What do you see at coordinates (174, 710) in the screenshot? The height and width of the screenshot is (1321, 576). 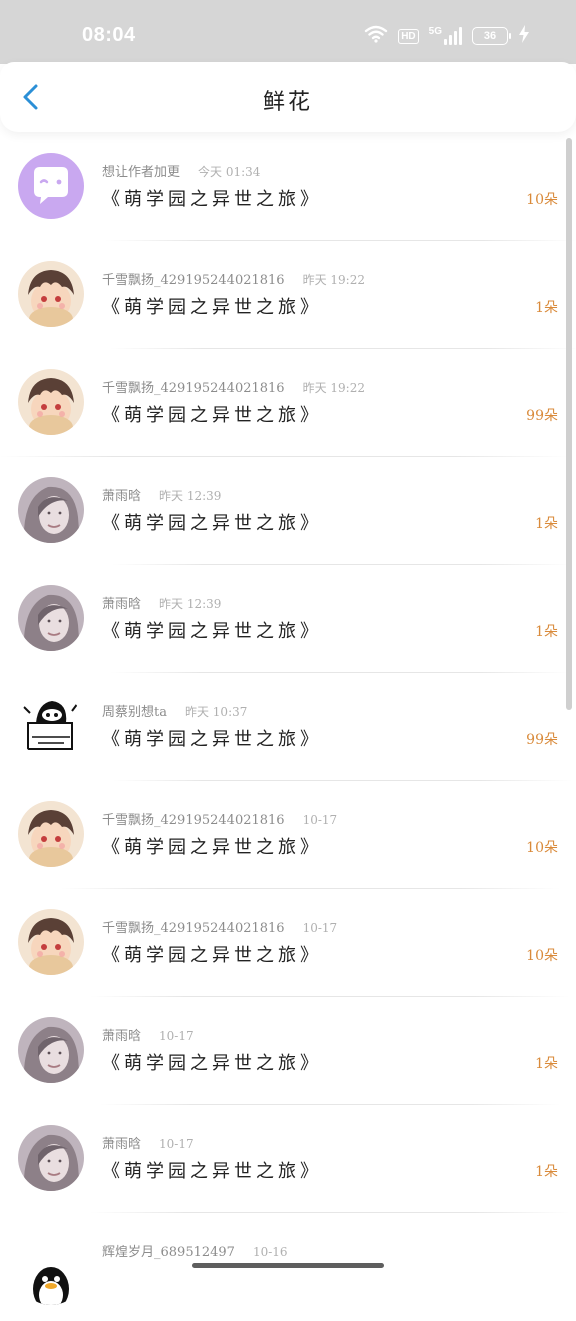 I see `item-meta: 周蔡别想ta 昨天 10:37` at bounding box center [174, 710].